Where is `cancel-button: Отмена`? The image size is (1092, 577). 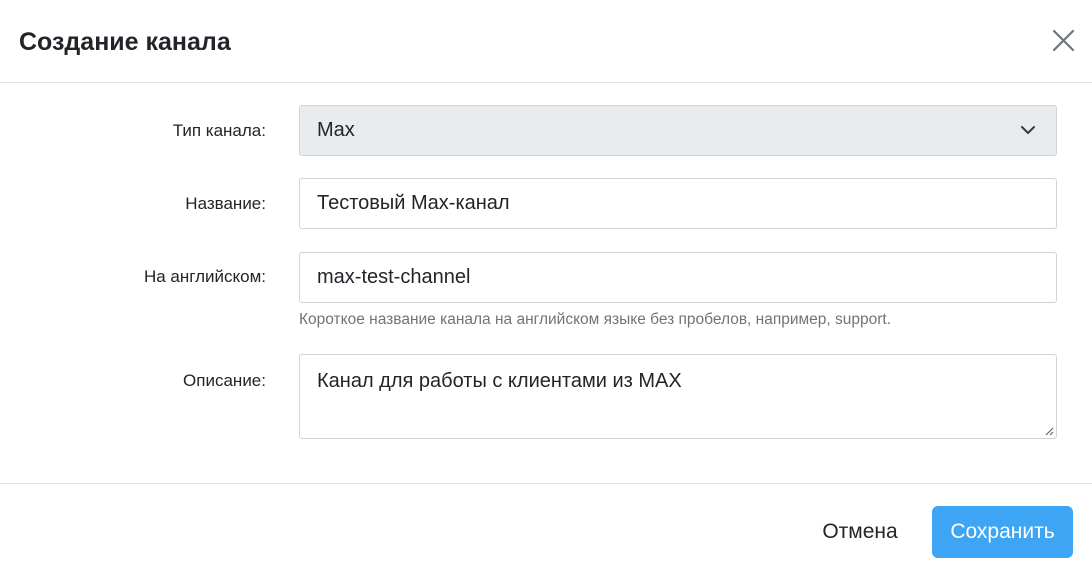 cancel-button: Отмена is located at coordinates (860, 532).